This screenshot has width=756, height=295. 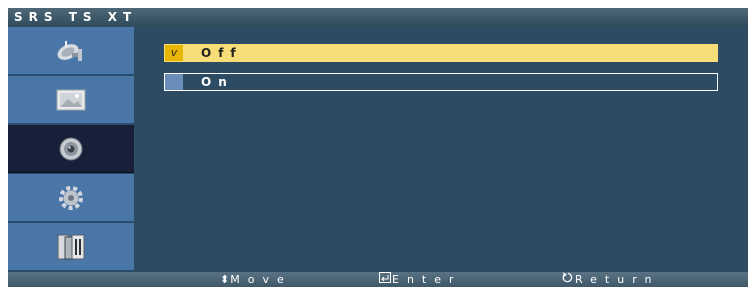 I want to click on sidebar-item-setup, so click(x=71, y=198).